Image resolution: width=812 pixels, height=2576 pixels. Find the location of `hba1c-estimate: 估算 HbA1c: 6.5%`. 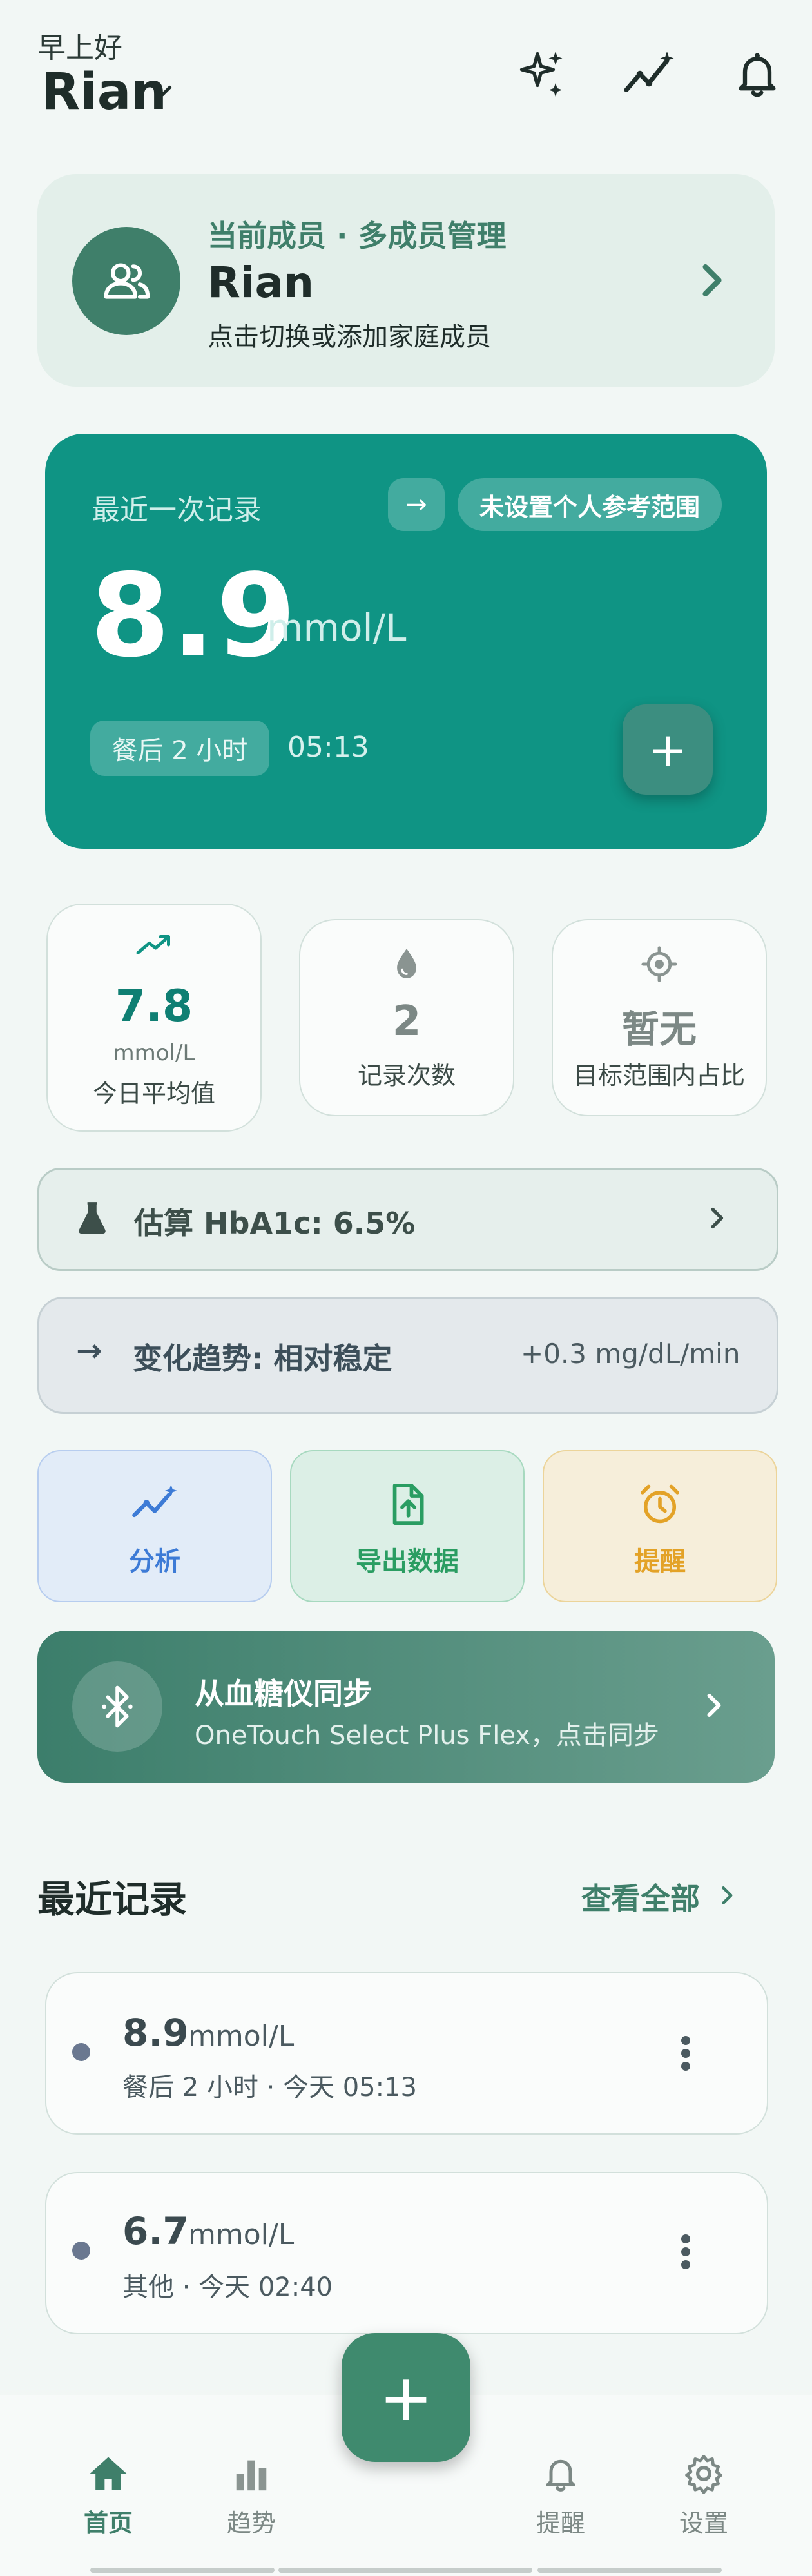

hba1c-estimate: 估算 HbA1c: 6.5% is located at coordinates (275, 1223).